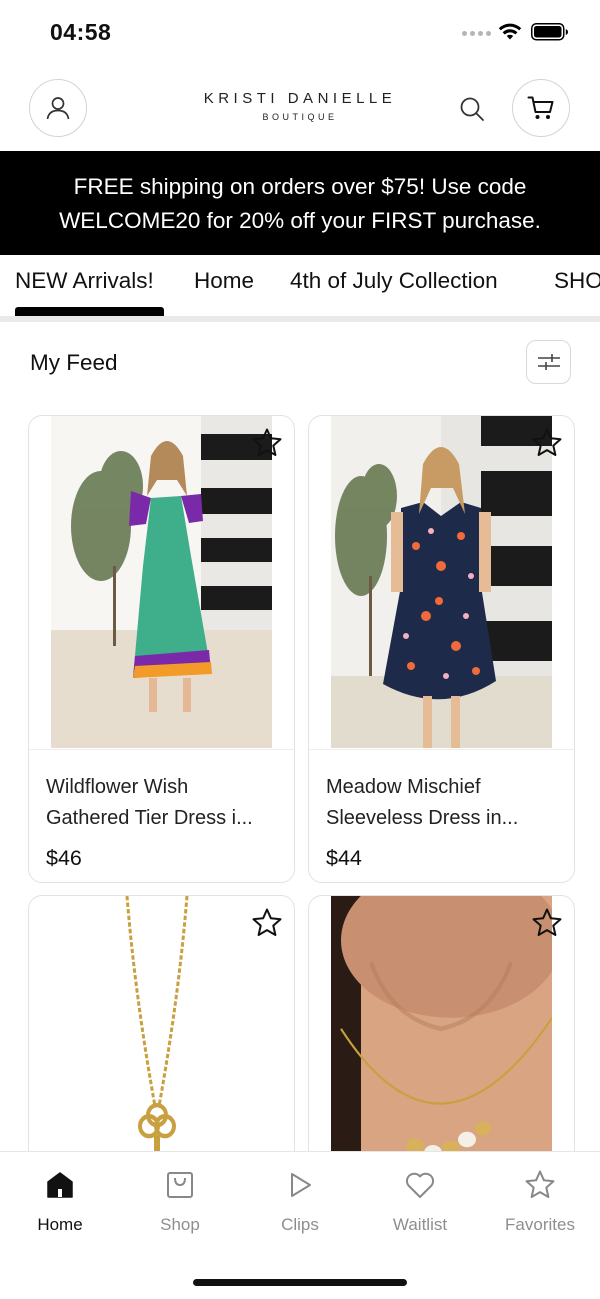  I want to click on filter-button, so click(548, 362).